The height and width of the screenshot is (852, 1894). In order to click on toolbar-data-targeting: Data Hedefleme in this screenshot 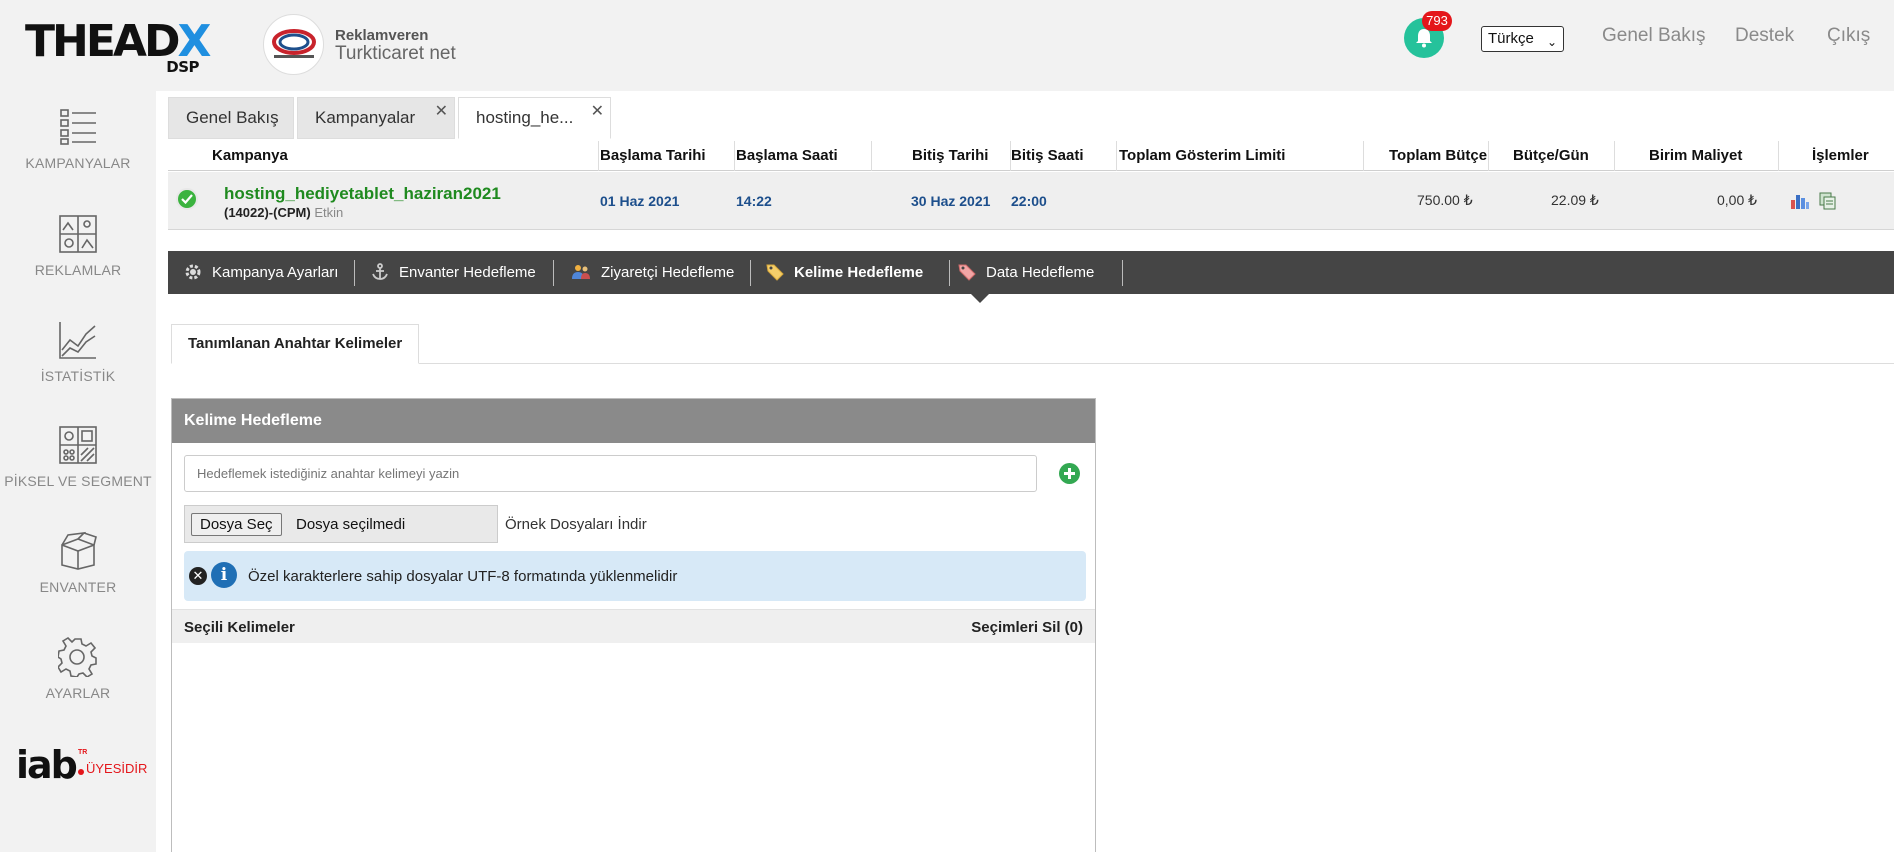, I will do `click(1026, 272)`.